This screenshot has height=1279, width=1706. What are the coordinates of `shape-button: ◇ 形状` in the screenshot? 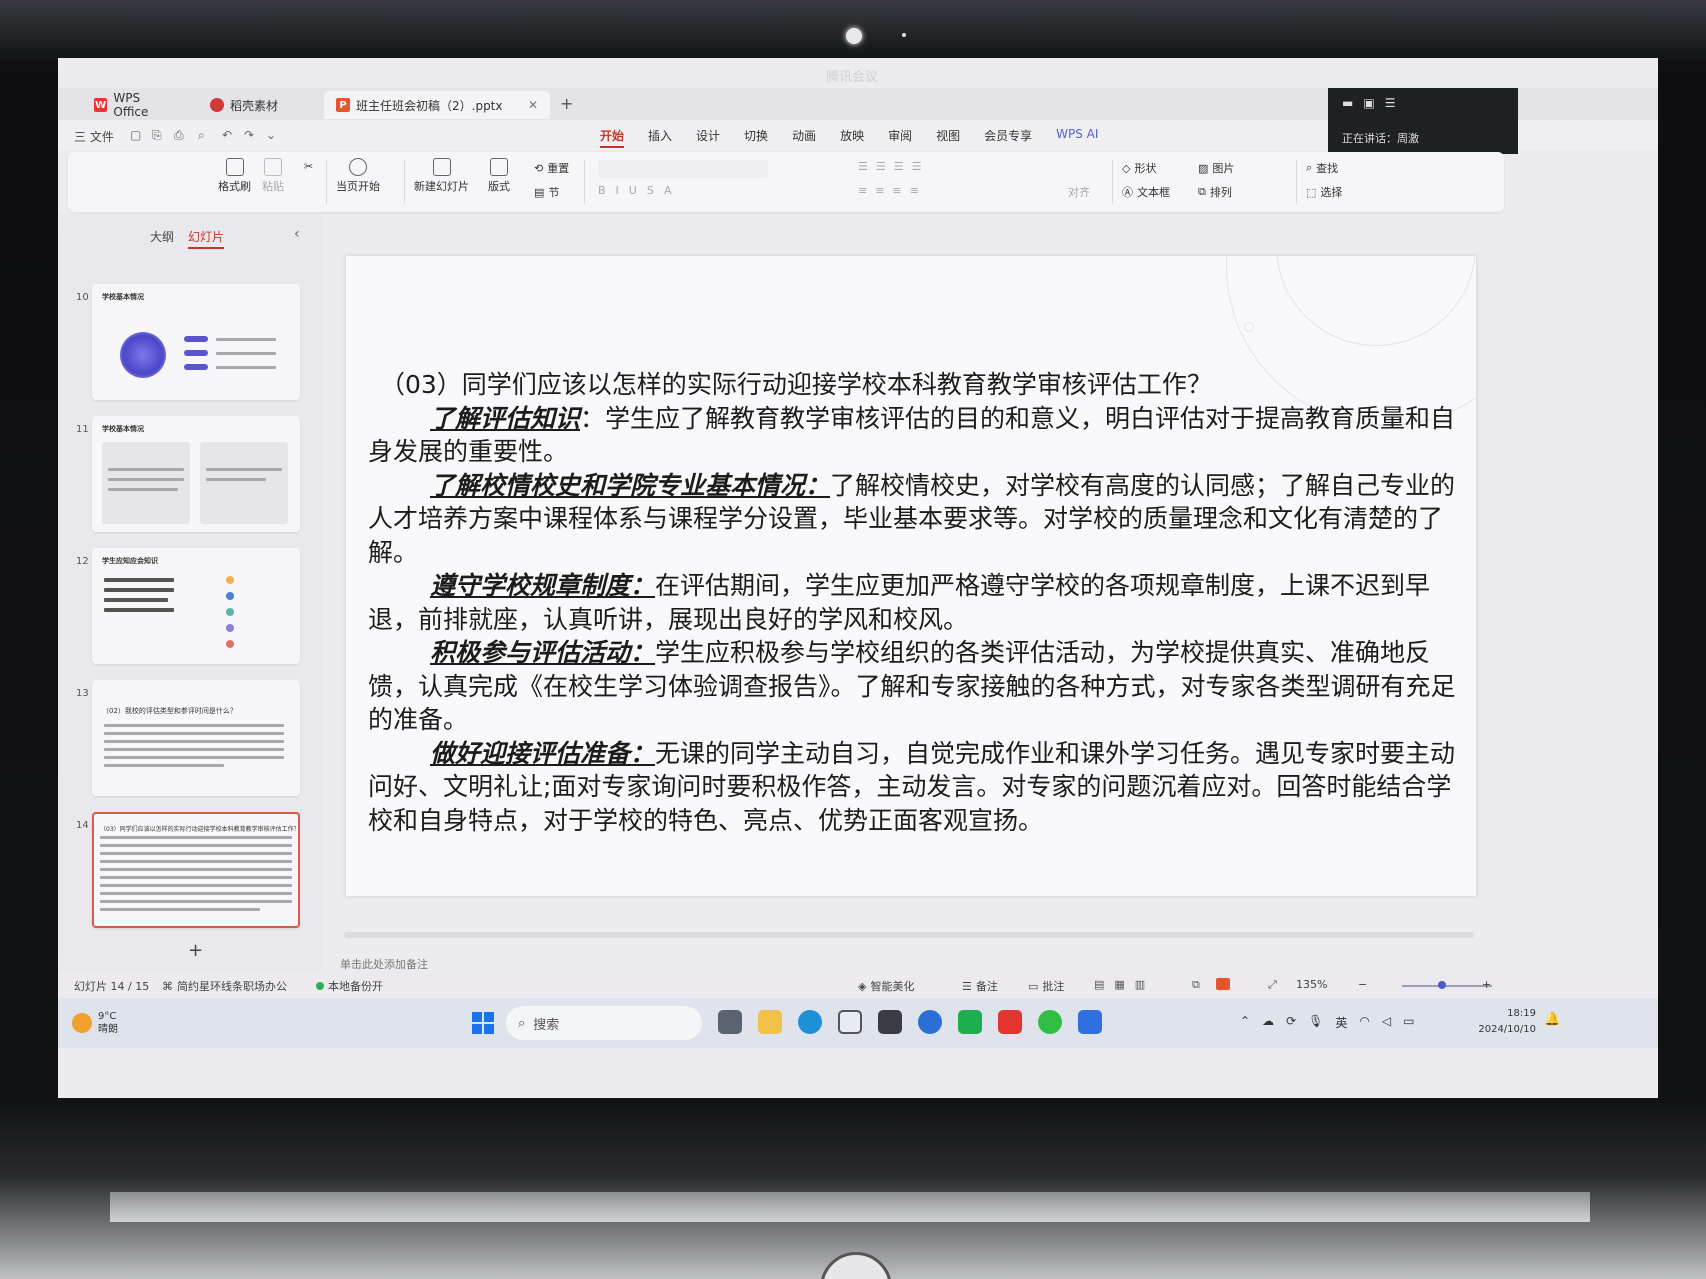 It's located at (1139, 168).